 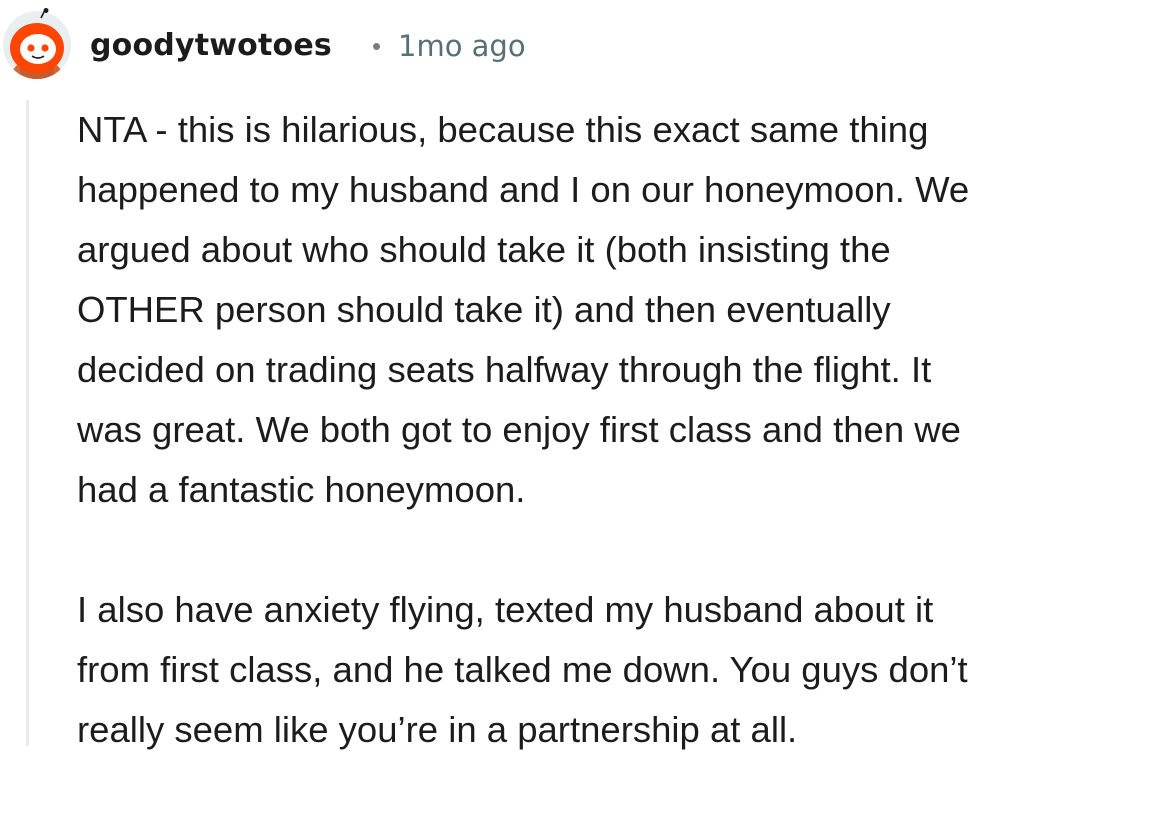 What do you see at coordinates (27, 423) in the screenshot?
I see `thread-collapse-line` at bounding box center [27, 423].